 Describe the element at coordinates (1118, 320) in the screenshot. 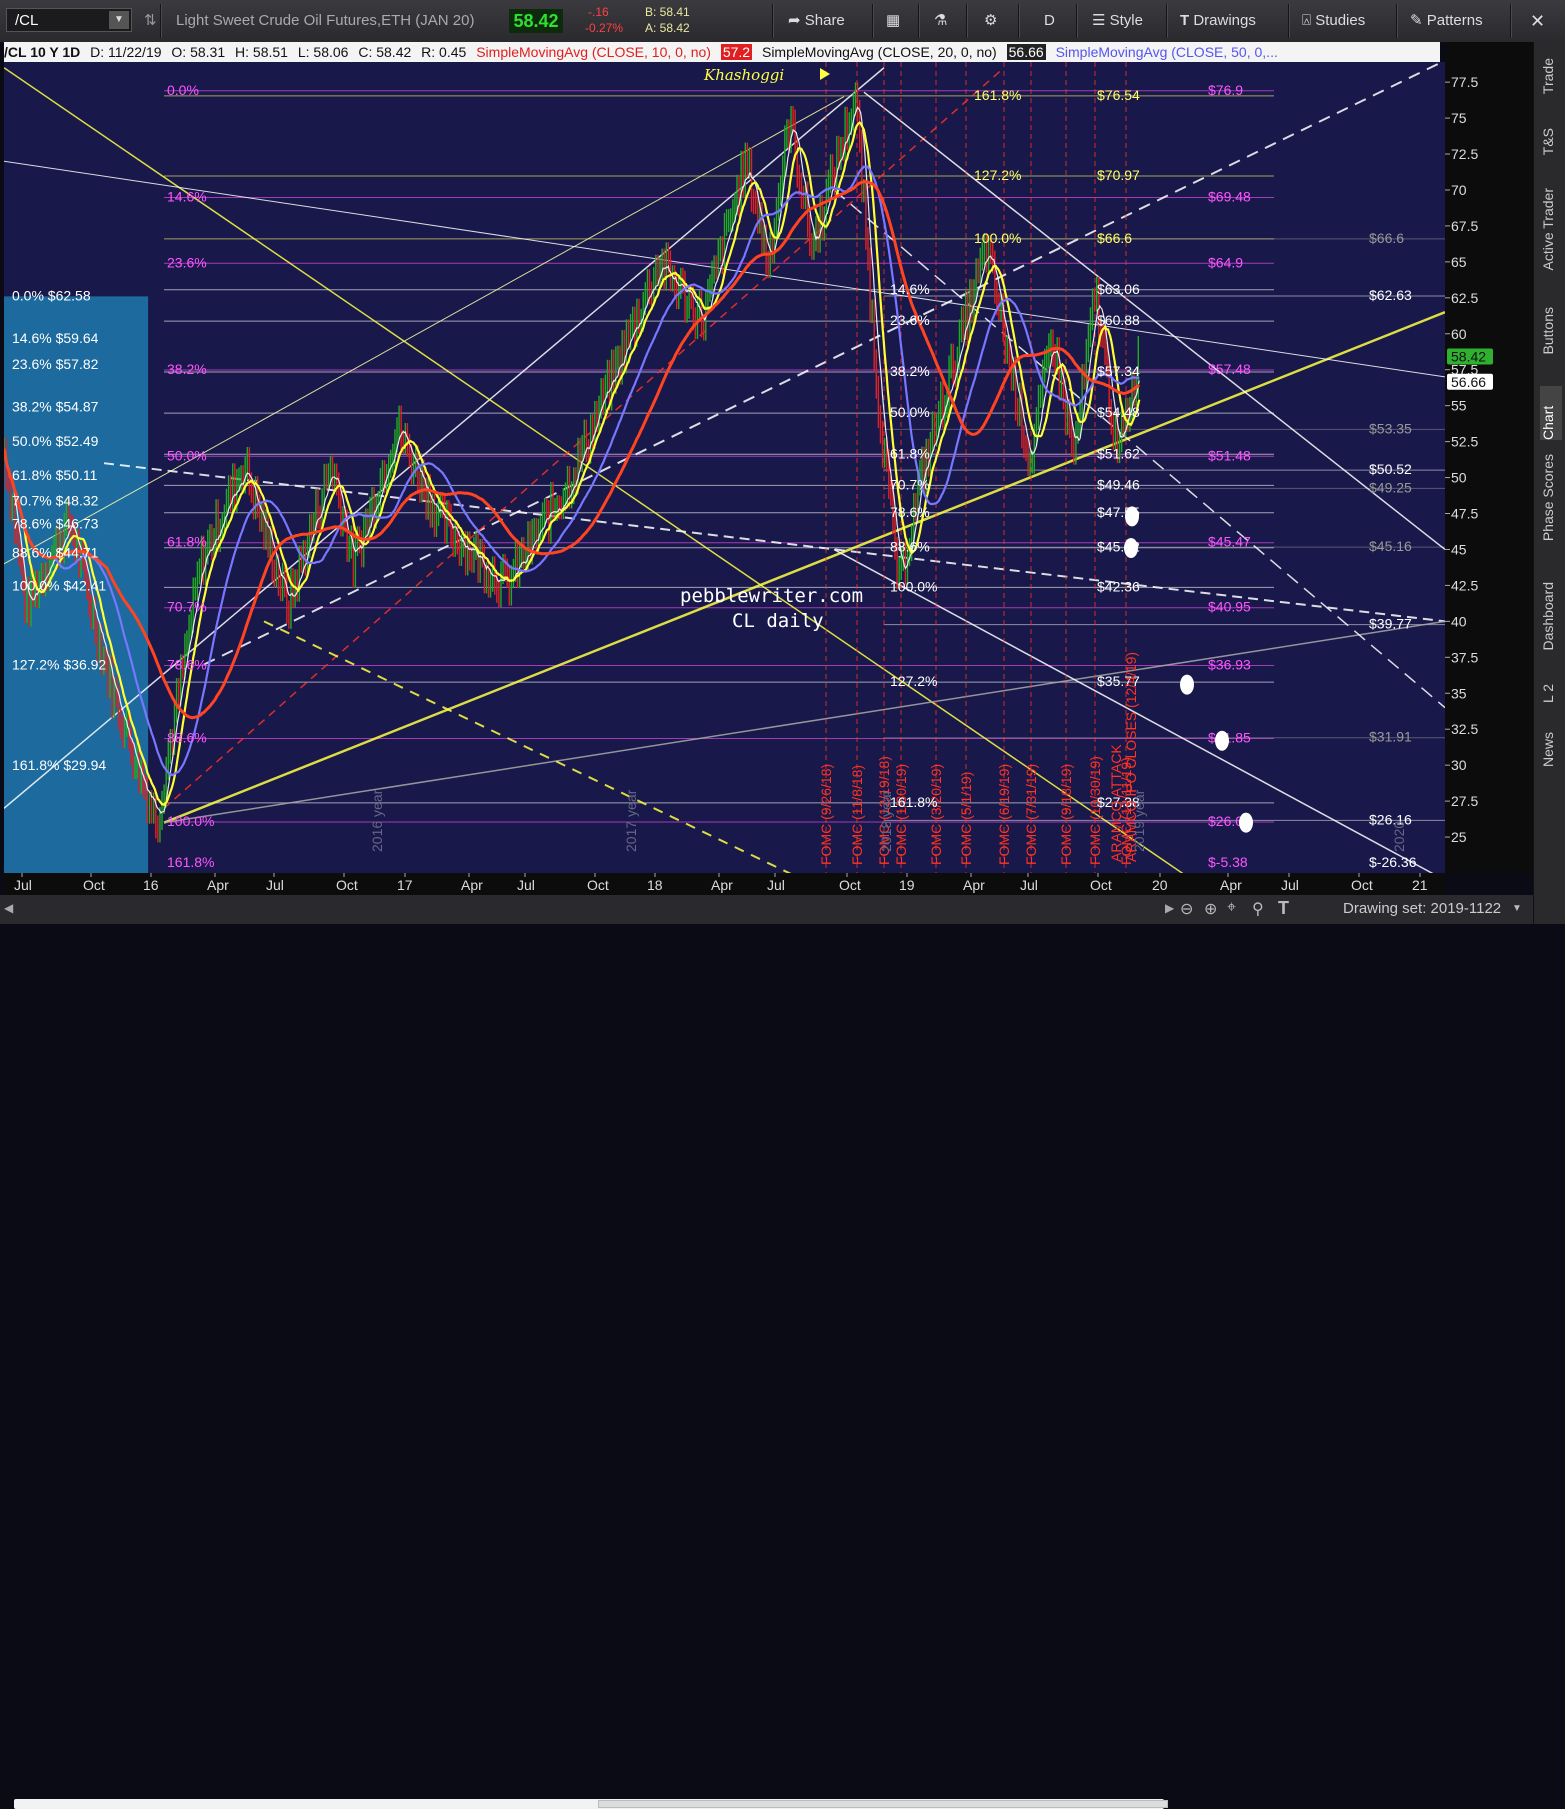

I see `fib-price-label: $60.88` at that location.